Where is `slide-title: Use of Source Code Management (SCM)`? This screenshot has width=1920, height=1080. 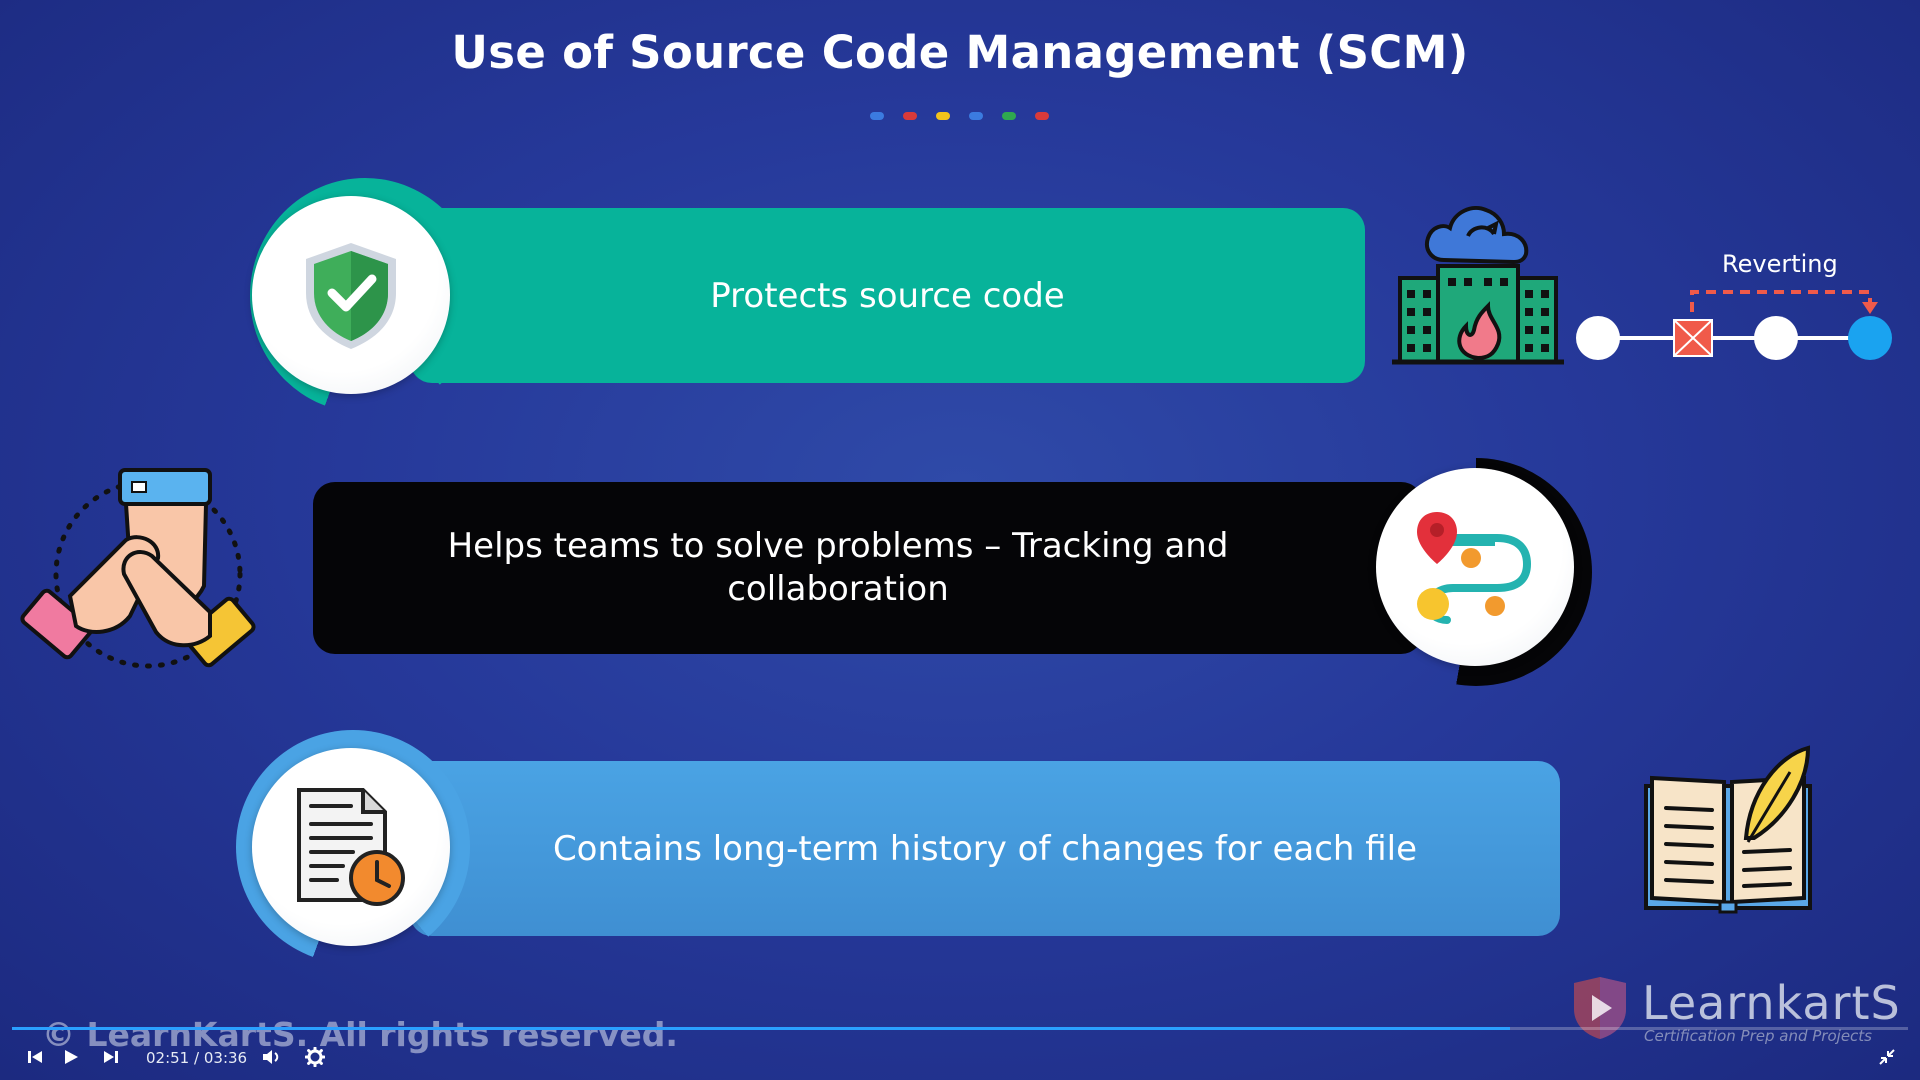 slide-title: Use of Source Code Management (SCM) is located at coordinates (960, 52).